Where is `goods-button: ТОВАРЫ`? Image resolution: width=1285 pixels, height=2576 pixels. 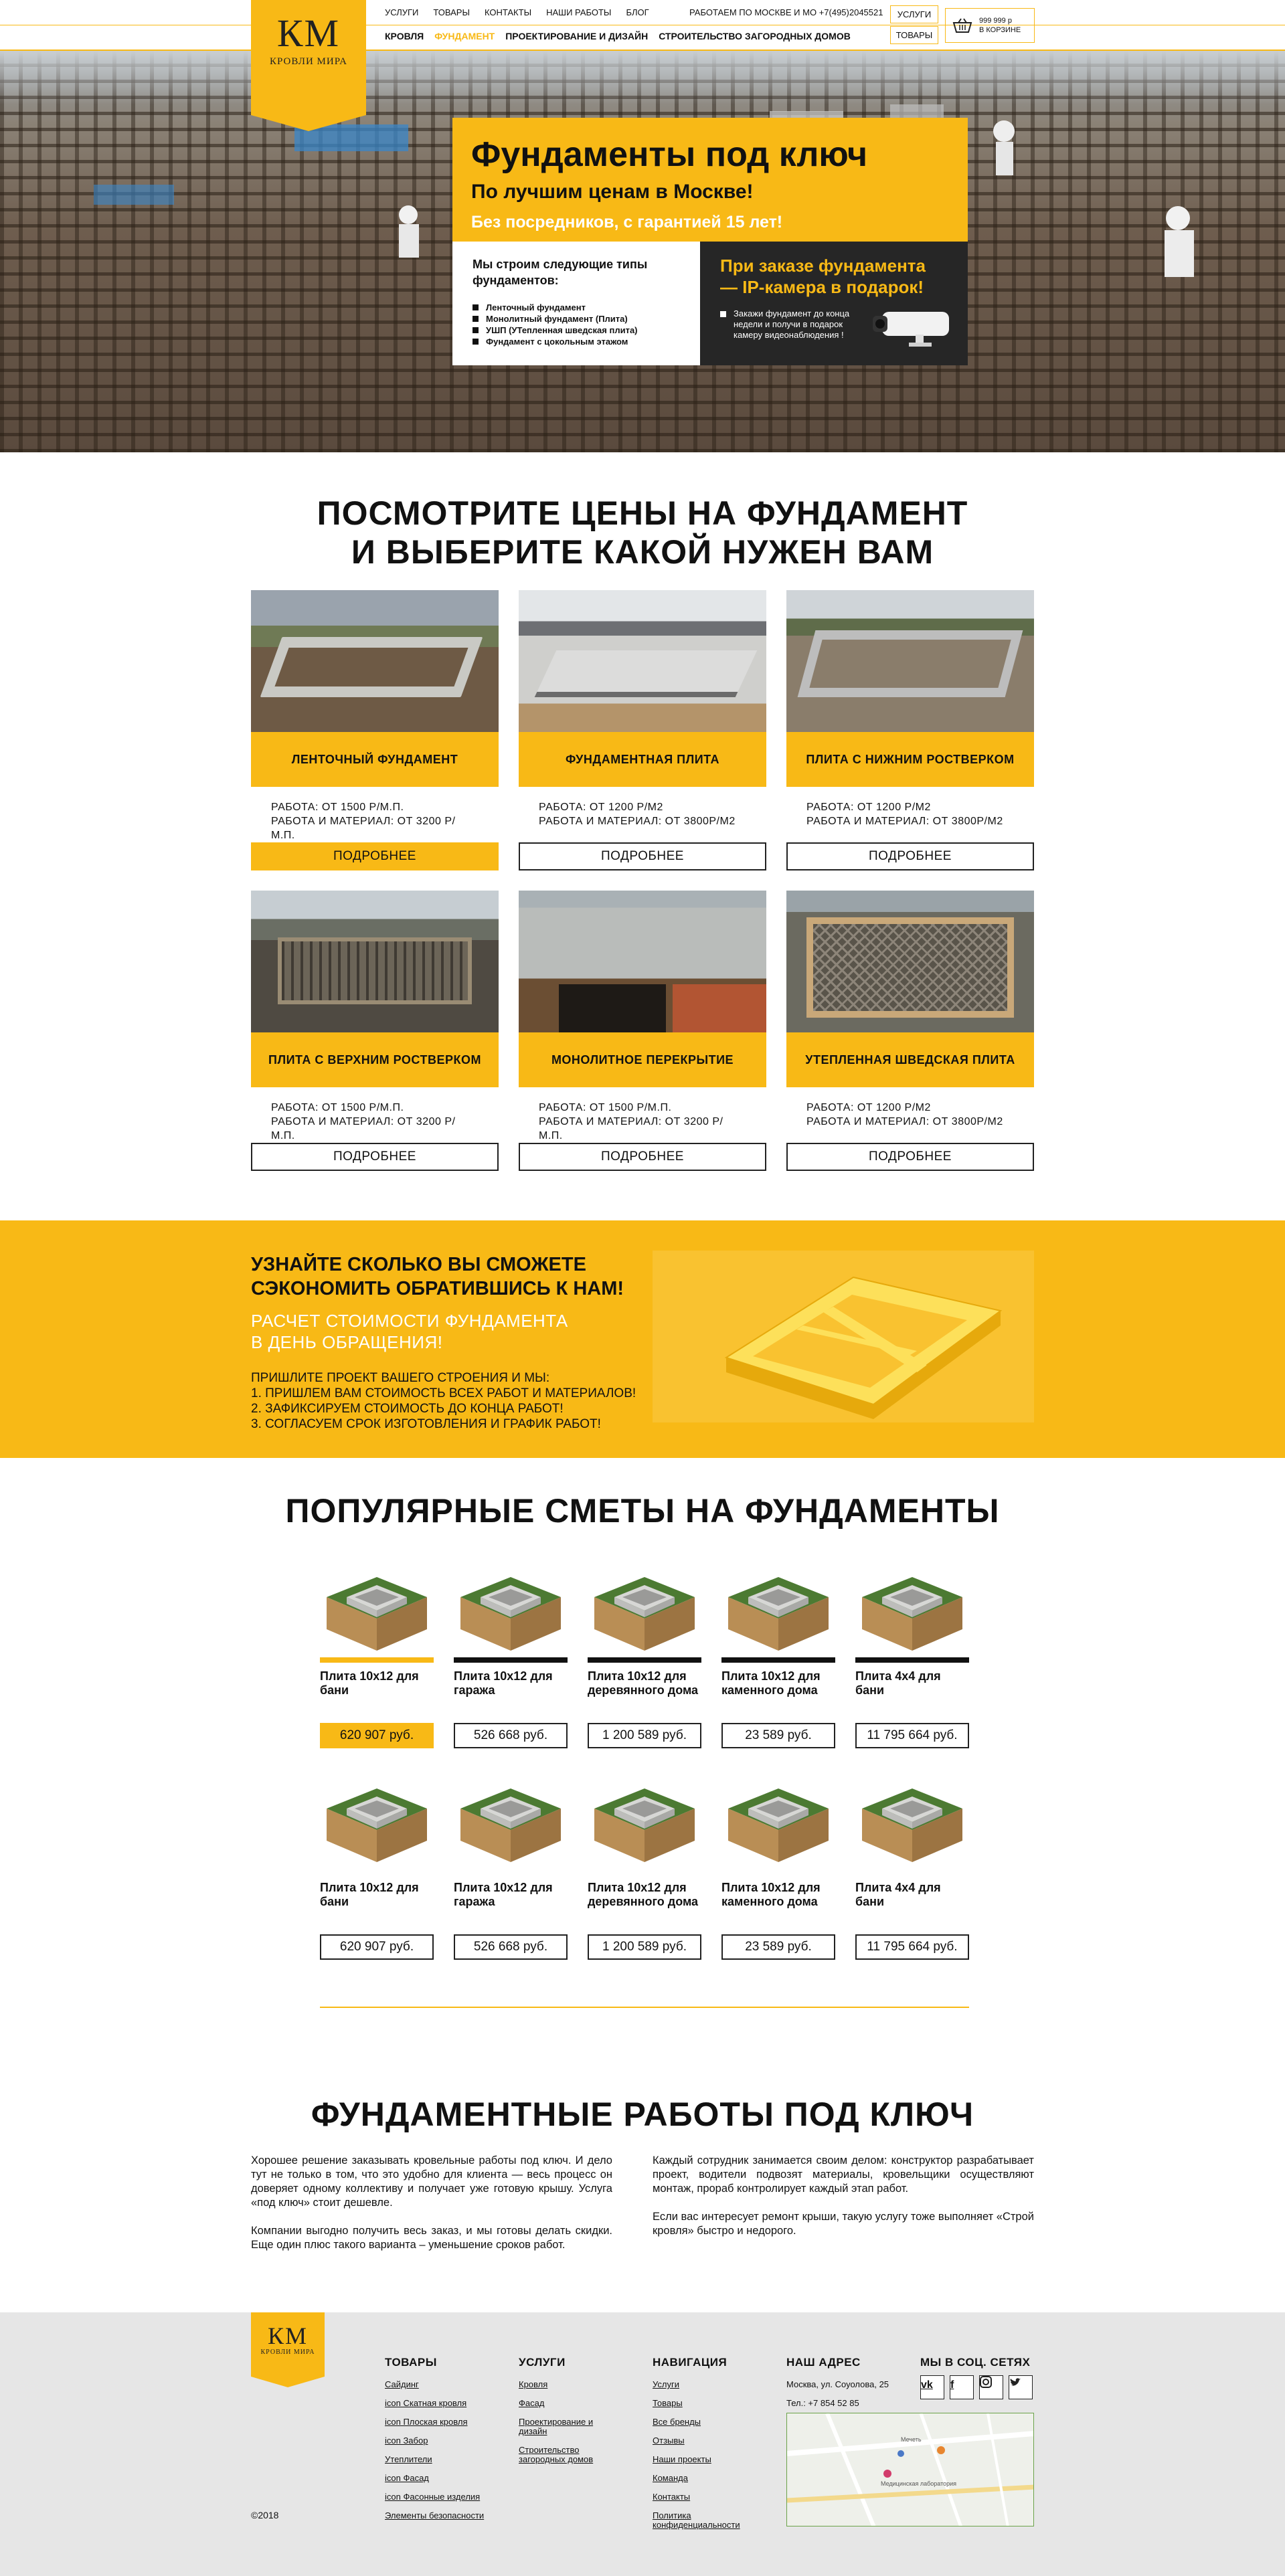 goods-button: ТОВАРЫ is located at coordinates (914, 35).